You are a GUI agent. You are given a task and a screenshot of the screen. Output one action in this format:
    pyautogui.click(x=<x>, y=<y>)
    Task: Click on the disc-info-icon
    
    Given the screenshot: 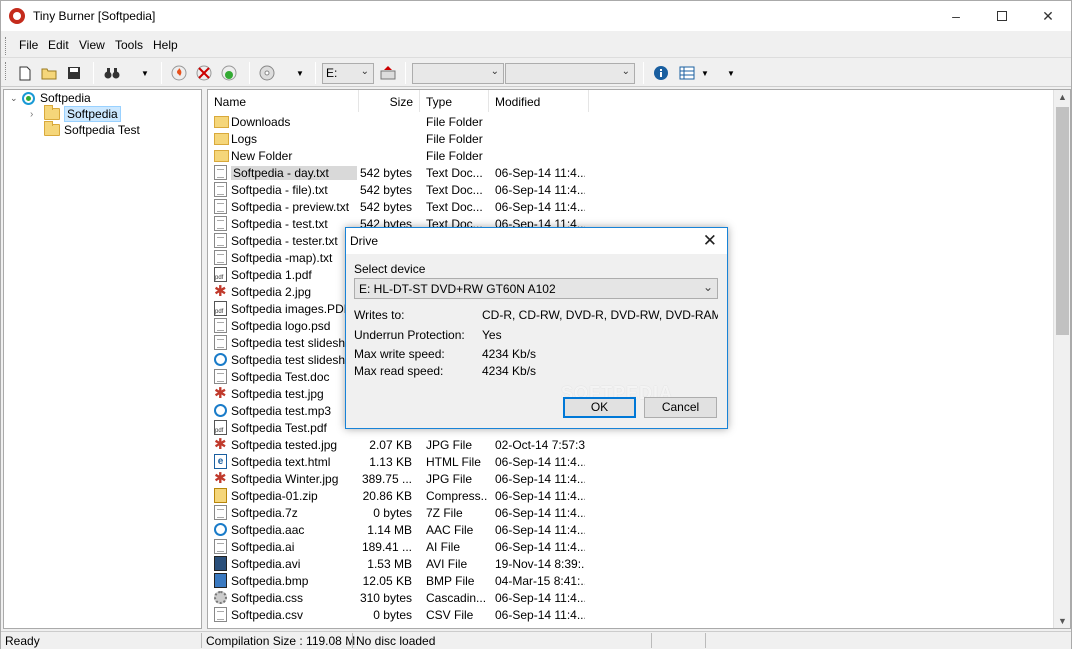 What is the action you would take?
    pyautogui.click(x=229, y=73)
    